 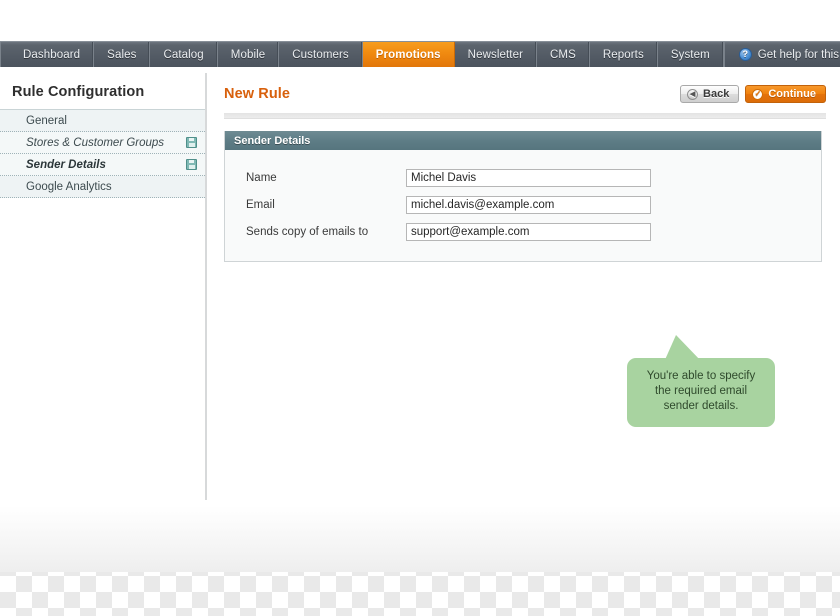 I want to click on page-top-strip, so click(x=420, y=20).